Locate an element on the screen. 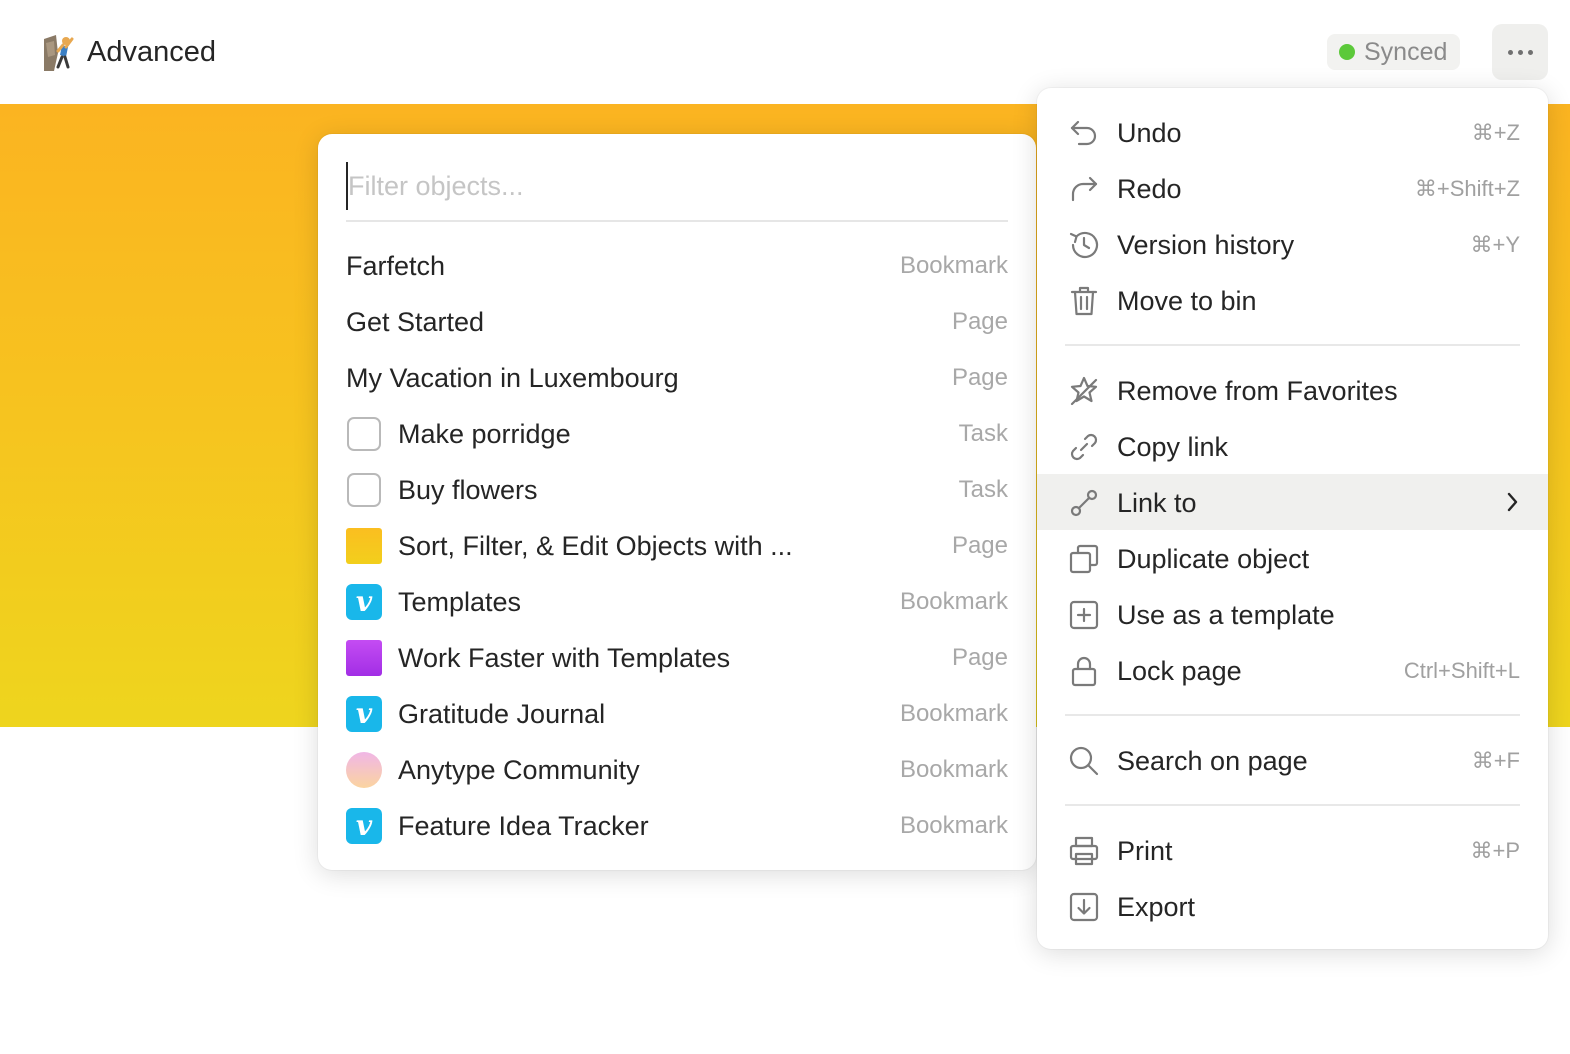  object-row: Farfetch Bookmark is located at coordinates (677, 266).